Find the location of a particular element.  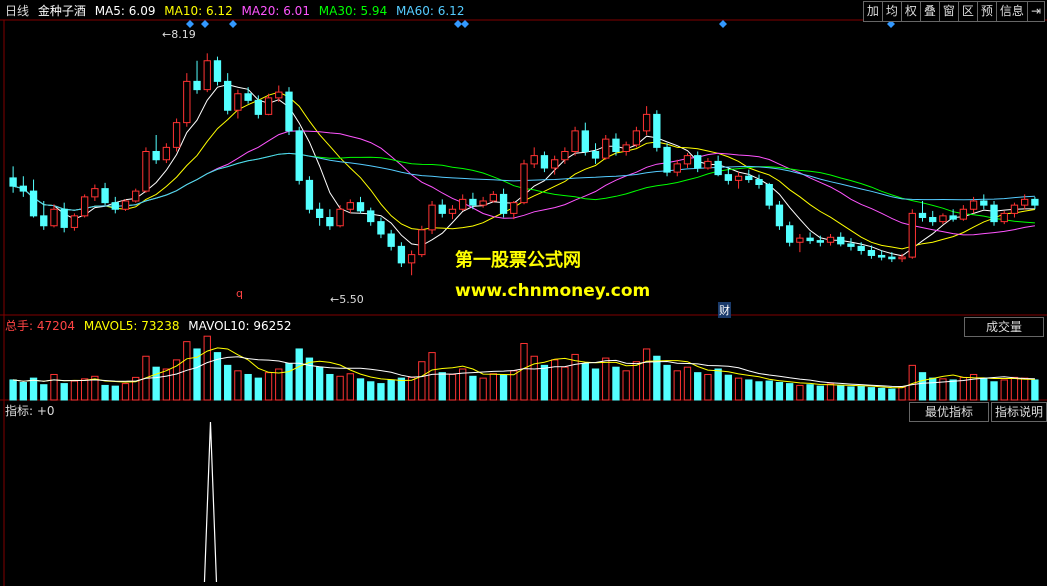

stock-name: 金种子酒 is located at coordinates (61, 11).